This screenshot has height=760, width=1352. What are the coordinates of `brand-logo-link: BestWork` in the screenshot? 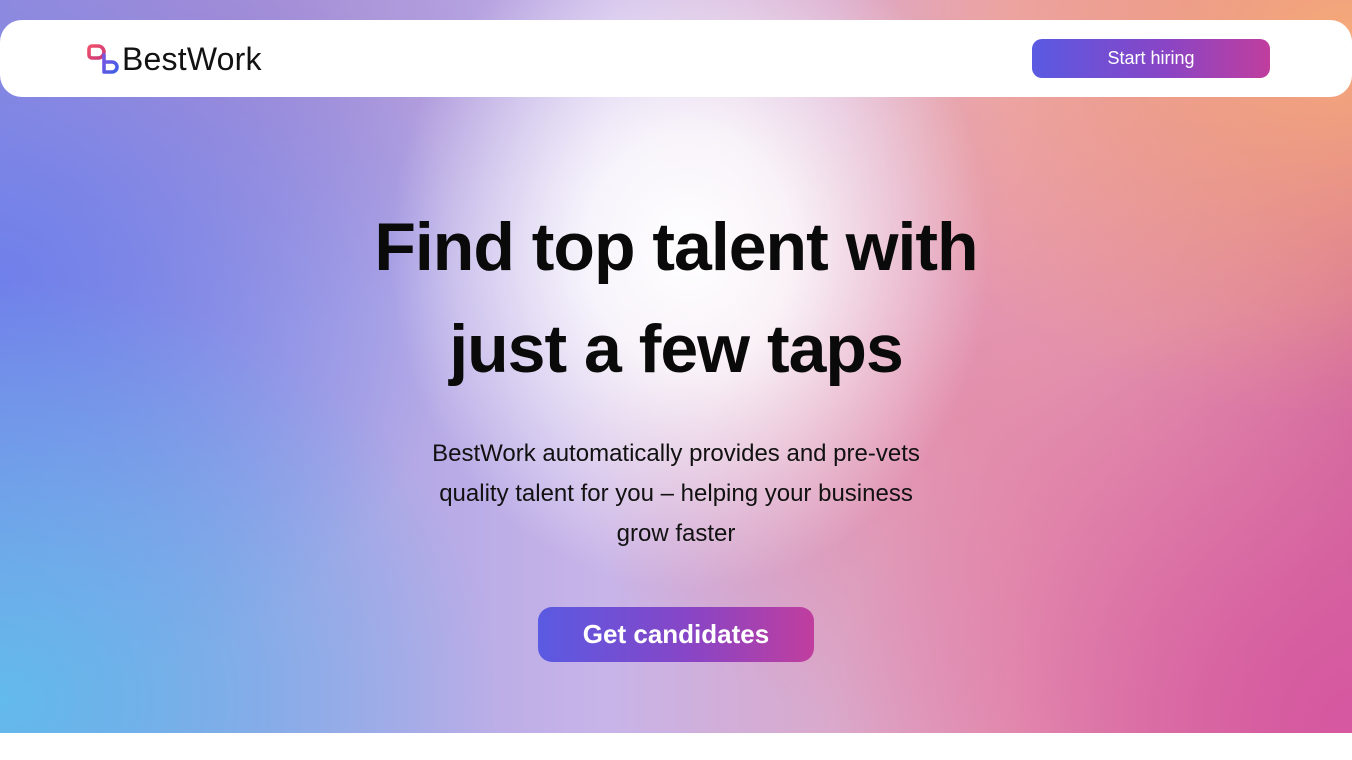 It's located at (174, 59).